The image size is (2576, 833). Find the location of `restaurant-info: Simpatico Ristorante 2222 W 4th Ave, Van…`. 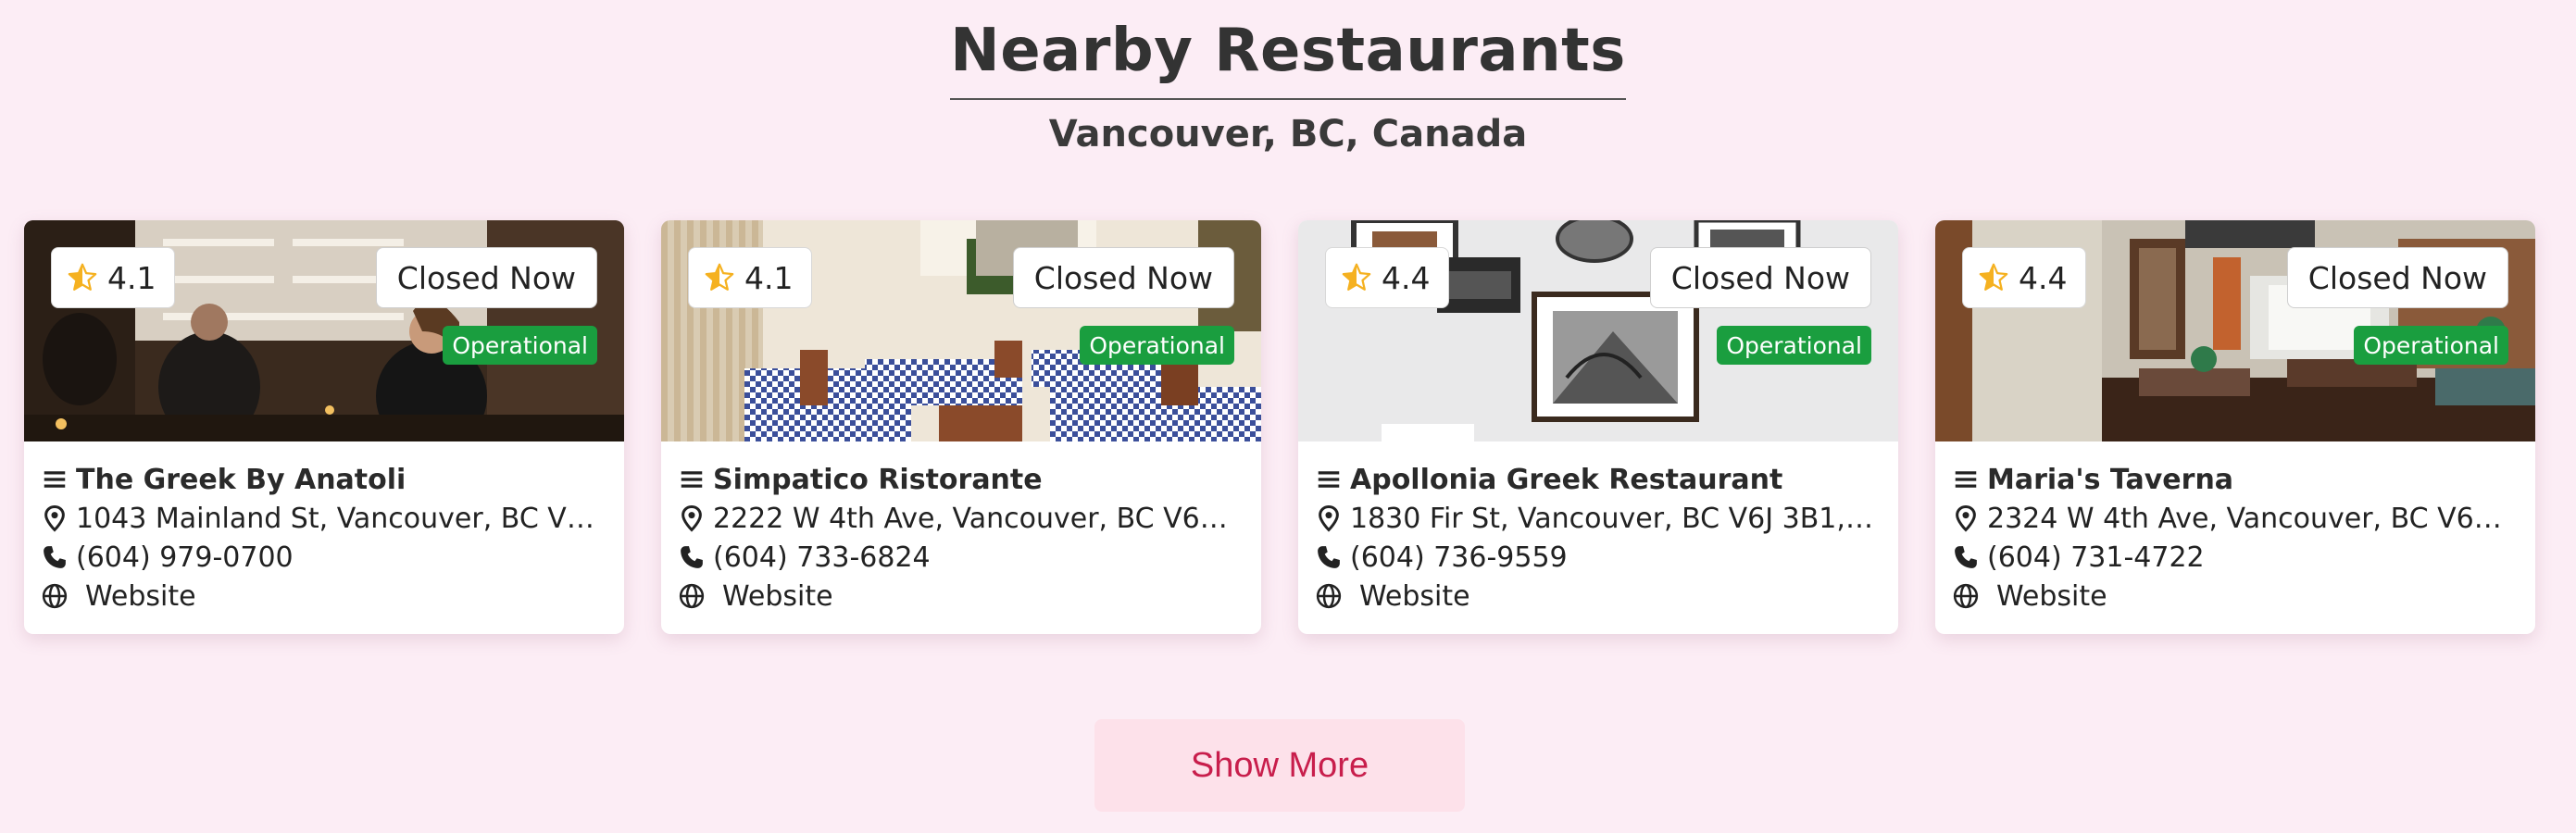

restaurant-info: Simpatico Ristorante 2222 W 4th Ave, Van… is located at coordinates (961, 528).